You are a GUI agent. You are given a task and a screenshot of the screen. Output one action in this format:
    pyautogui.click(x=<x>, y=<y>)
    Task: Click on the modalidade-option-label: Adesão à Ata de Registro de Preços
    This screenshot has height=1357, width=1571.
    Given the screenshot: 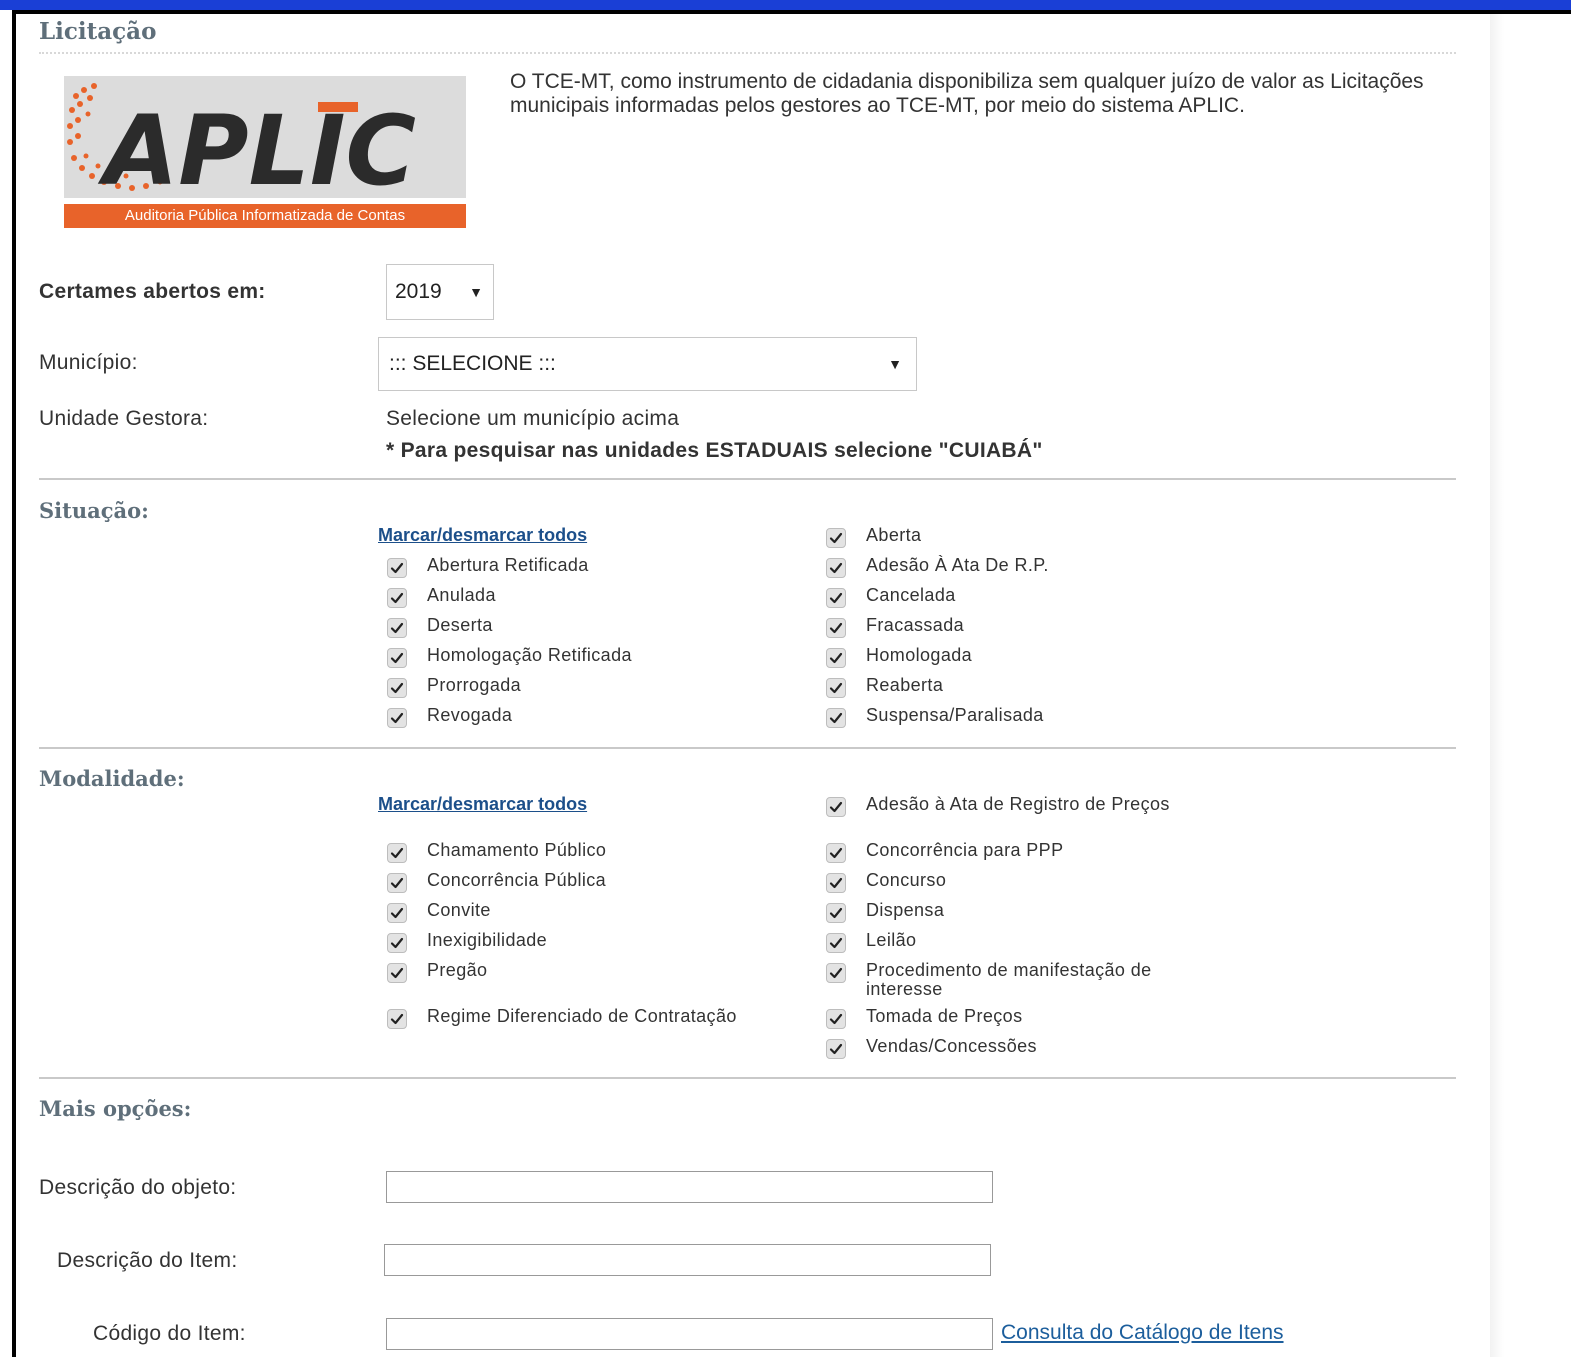 What is the action you would take?
    pyautogui.click(x=1018, y=804)
    